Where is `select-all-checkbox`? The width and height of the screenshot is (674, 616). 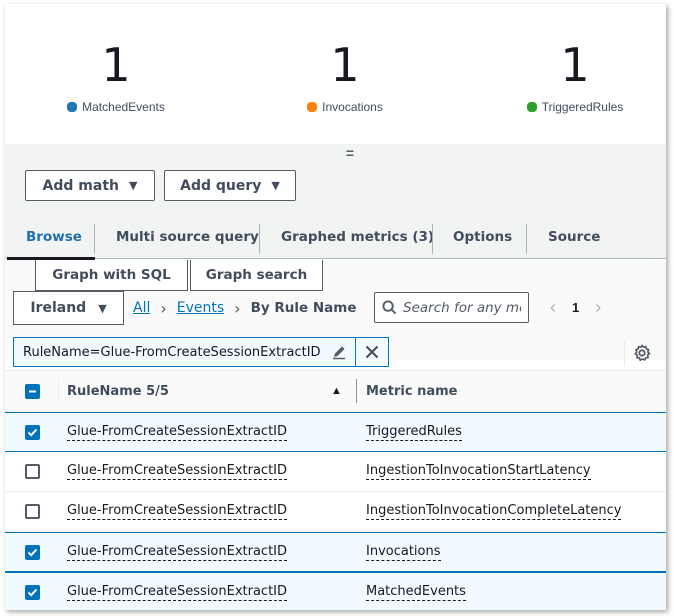 select-all-checkbox is located at coordinates (32, 391).